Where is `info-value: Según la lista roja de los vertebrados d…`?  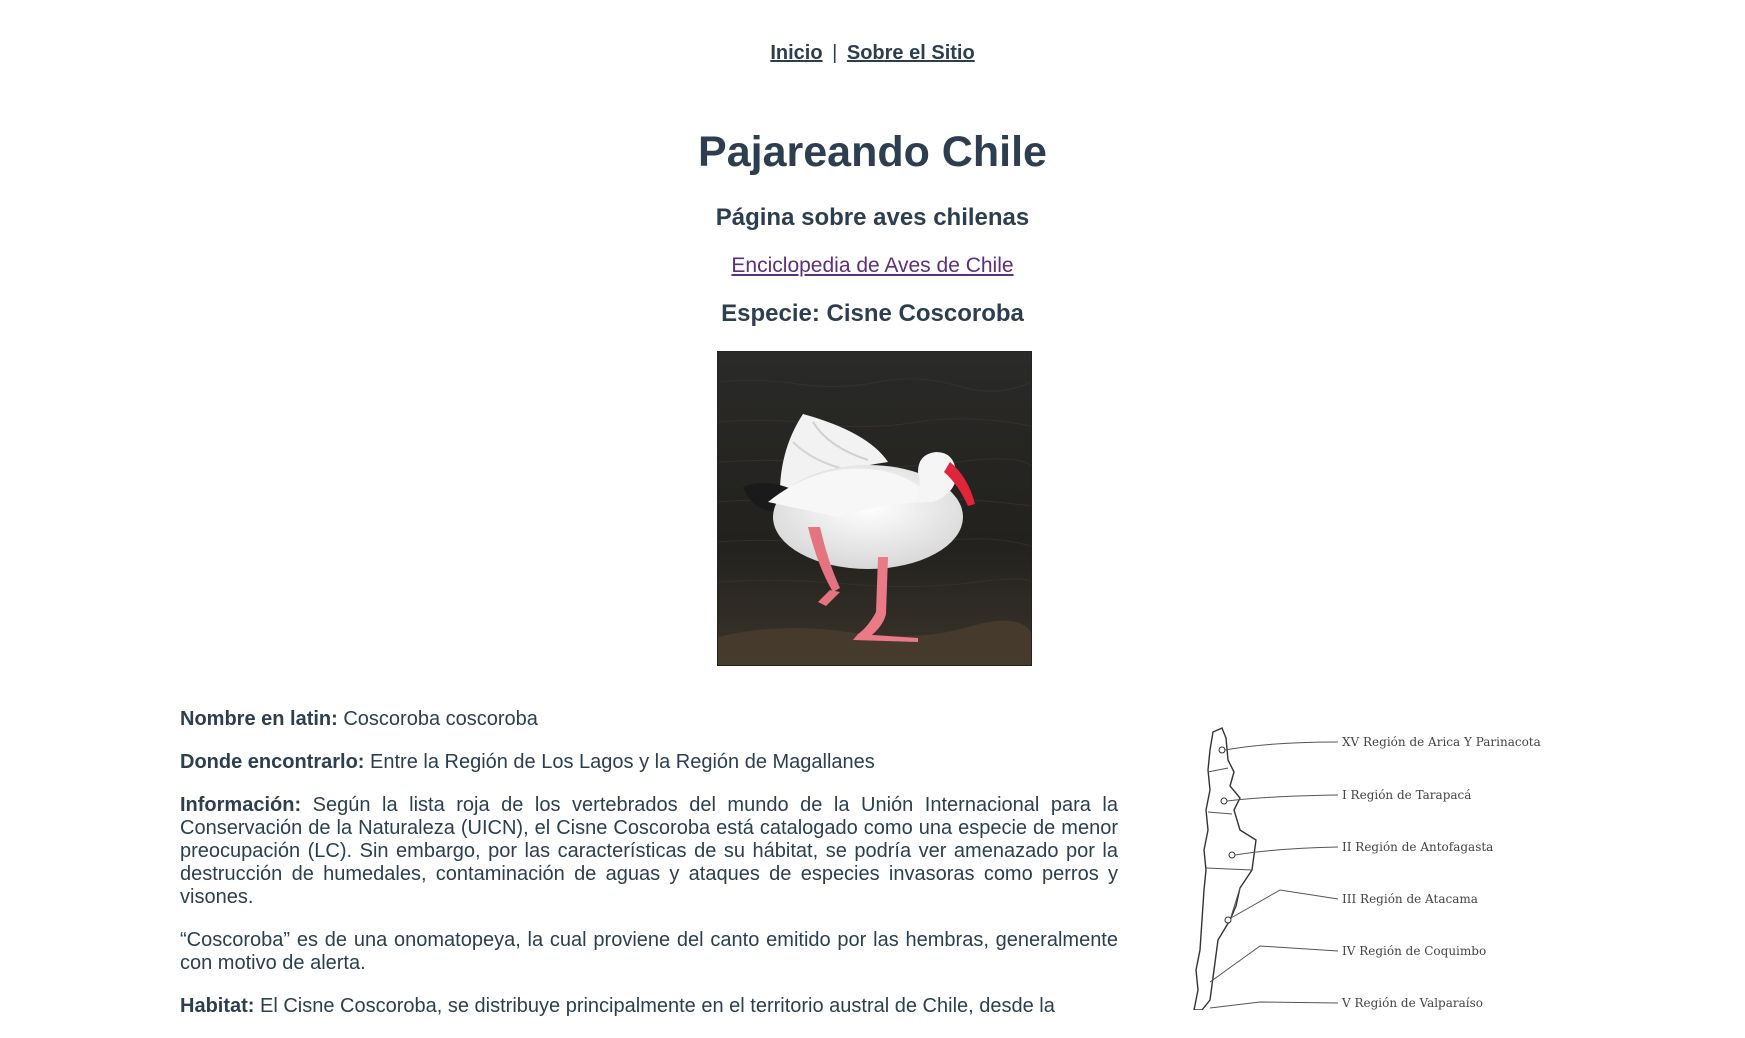 info-value: Según la lista roja de los vertebrados d… is located at coordinates (649, 851).